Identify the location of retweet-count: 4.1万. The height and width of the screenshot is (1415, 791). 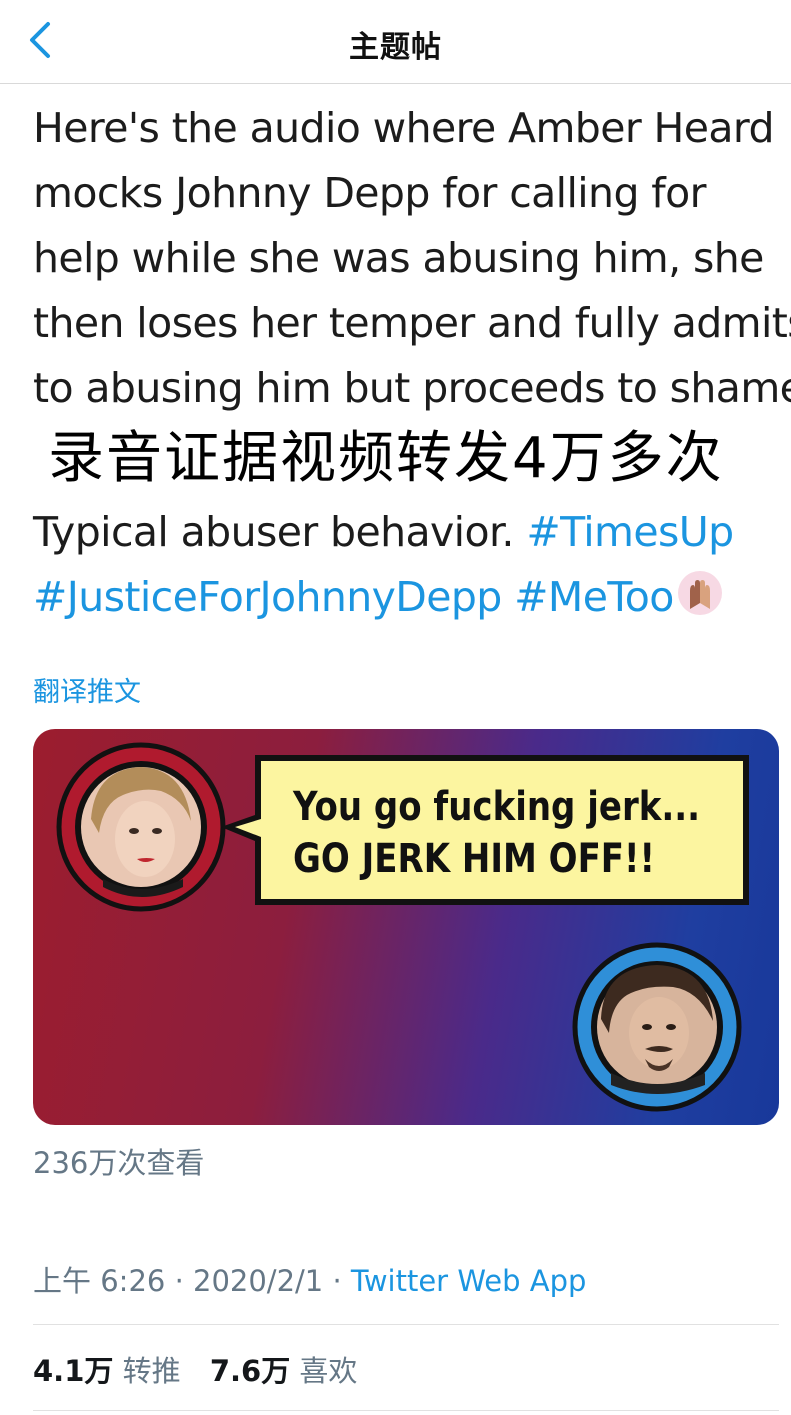
(73, 1371).